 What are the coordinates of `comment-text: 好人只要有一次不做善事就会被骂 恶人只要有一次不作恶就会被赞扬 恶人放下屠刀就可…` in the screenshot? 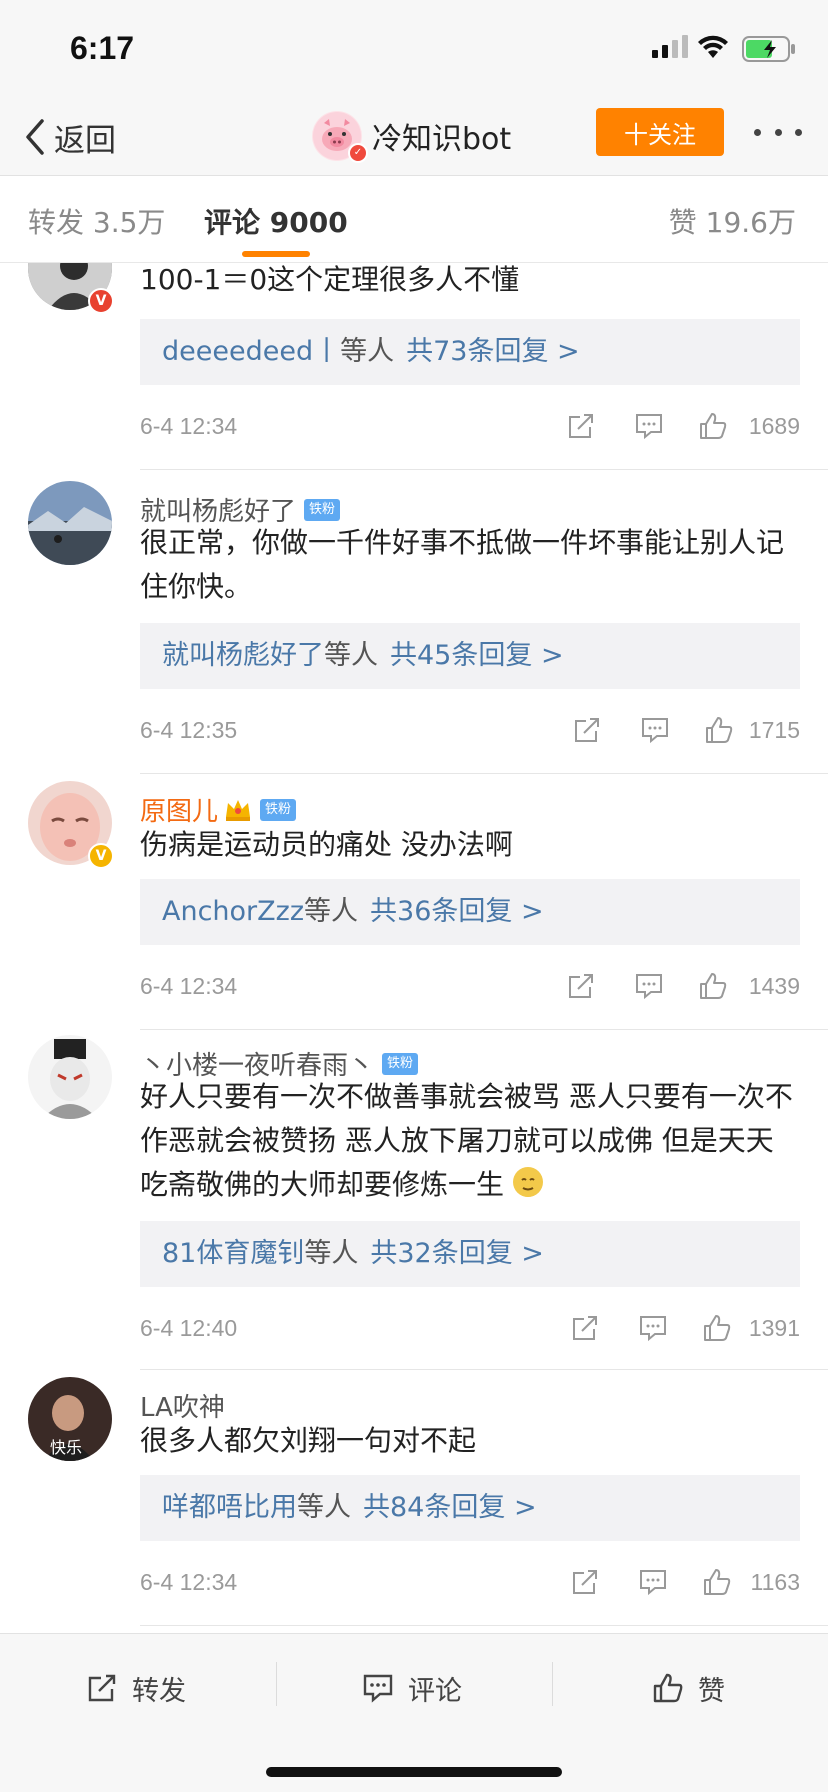 It's located at (470, 1141).